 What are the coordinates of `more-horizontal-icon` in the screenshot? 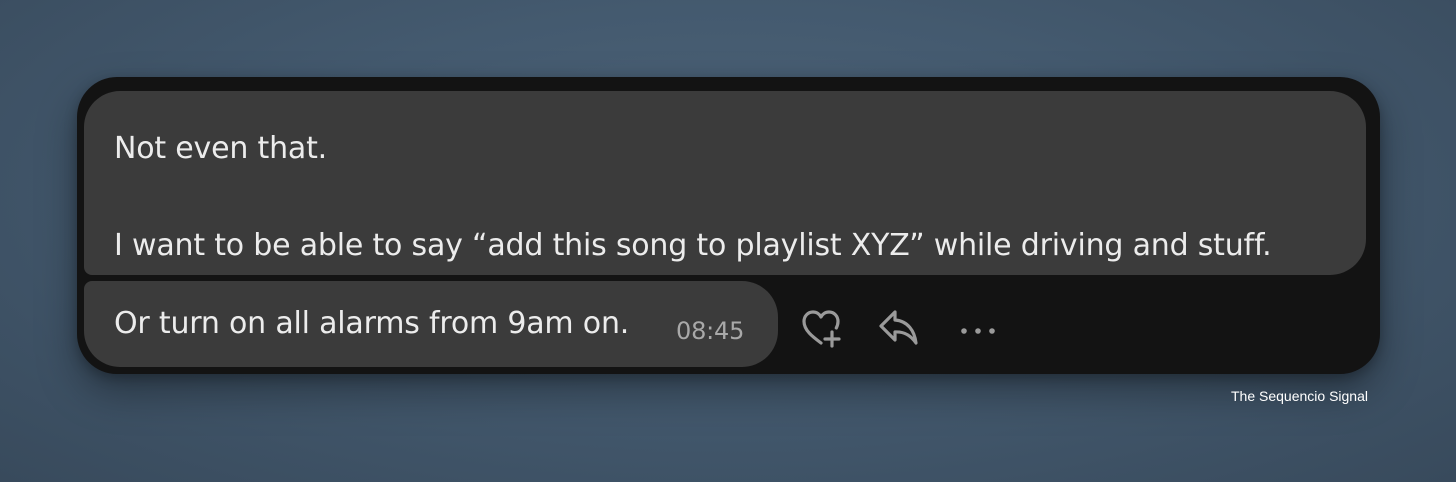 It's located at (978, 331).